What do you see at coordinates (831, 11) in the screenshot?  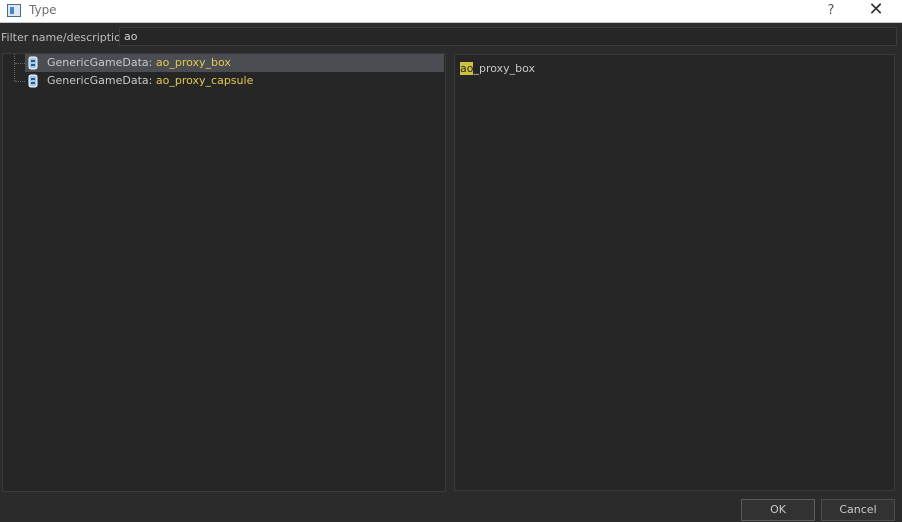 I see `help-button: ?` at bounding box center [831, 11].